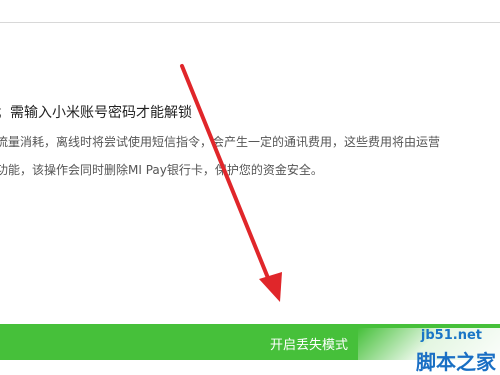  Describe the element at coordinates (161, 170) in the screenshot. I see `description-line-2: 功能，该操作会同时删除MI Pay银行卡，保护您的资金安全。` at that location.